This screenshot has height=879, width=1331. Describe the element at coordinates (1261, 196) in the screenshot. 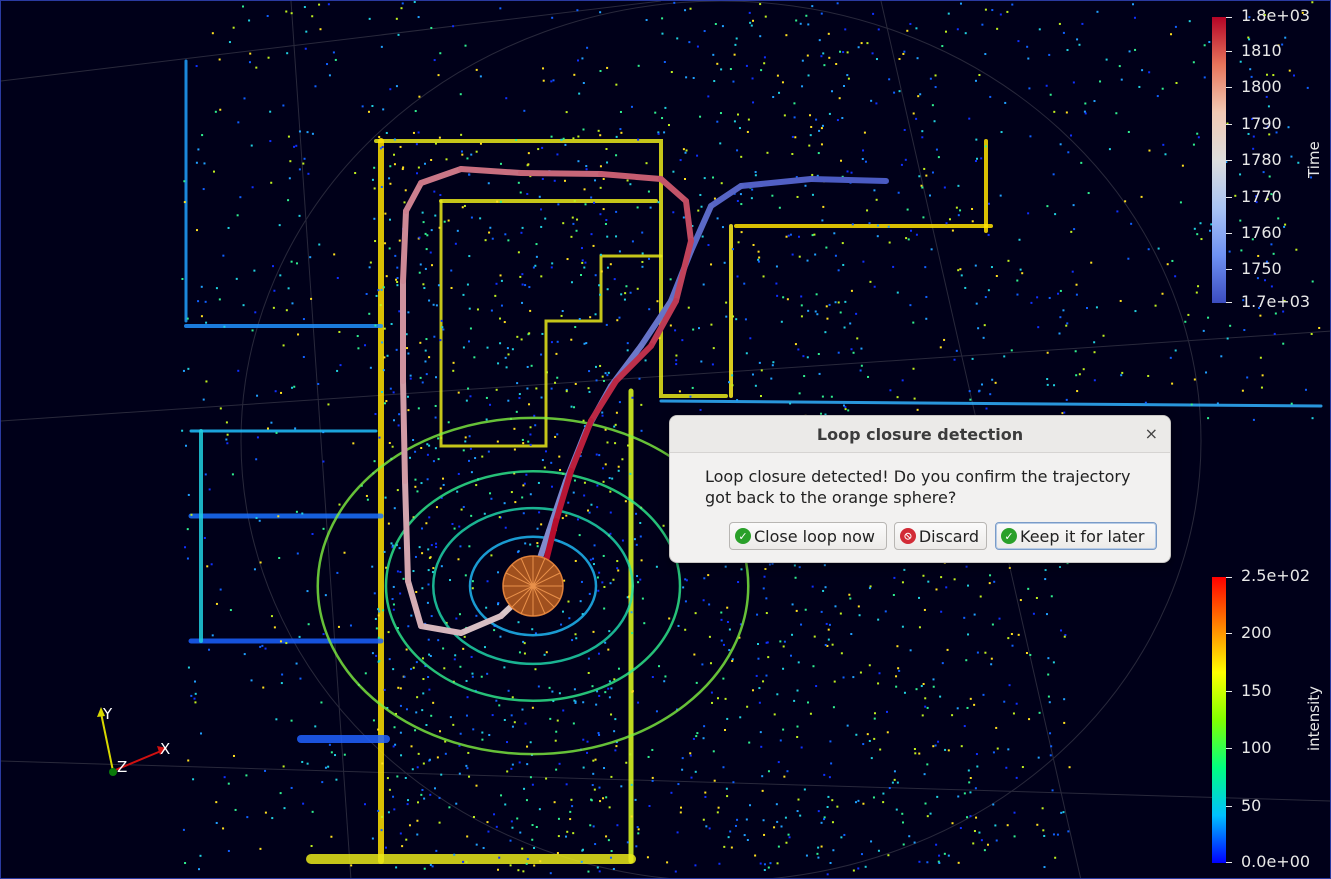

I see `time-tick-label: 1770` at that location.